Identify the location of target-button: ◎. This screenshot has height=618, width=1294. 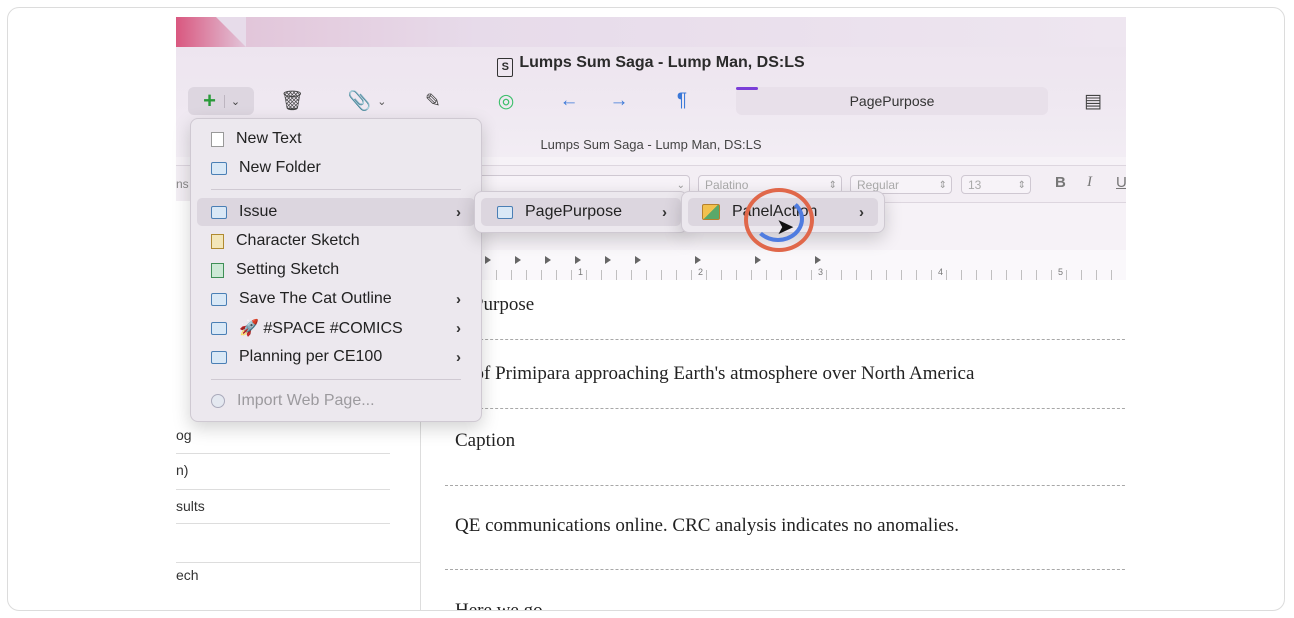
(506, 101).